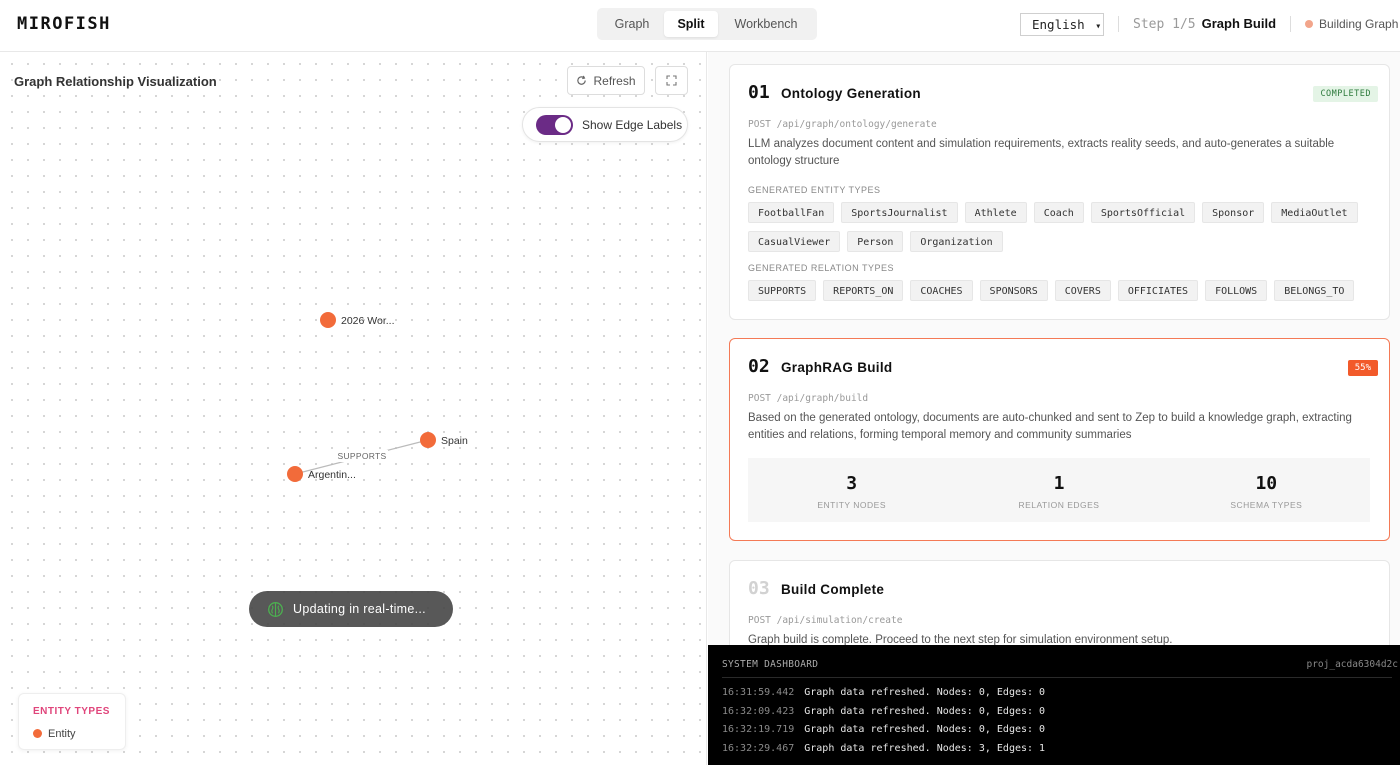 The image size is (1400, 765). I want to click on relation-type-tag: OFFICIATES, so click(1158, 290).